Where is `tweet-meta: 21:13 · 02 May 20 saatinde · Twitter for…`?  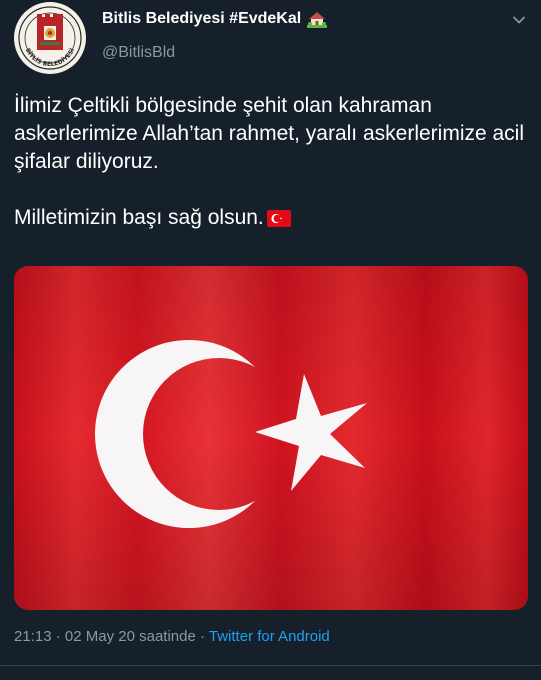 tweet-meta: 21:13 · 02 May 20 saatinde · Twitter for… is located at coordinates (172, 636).